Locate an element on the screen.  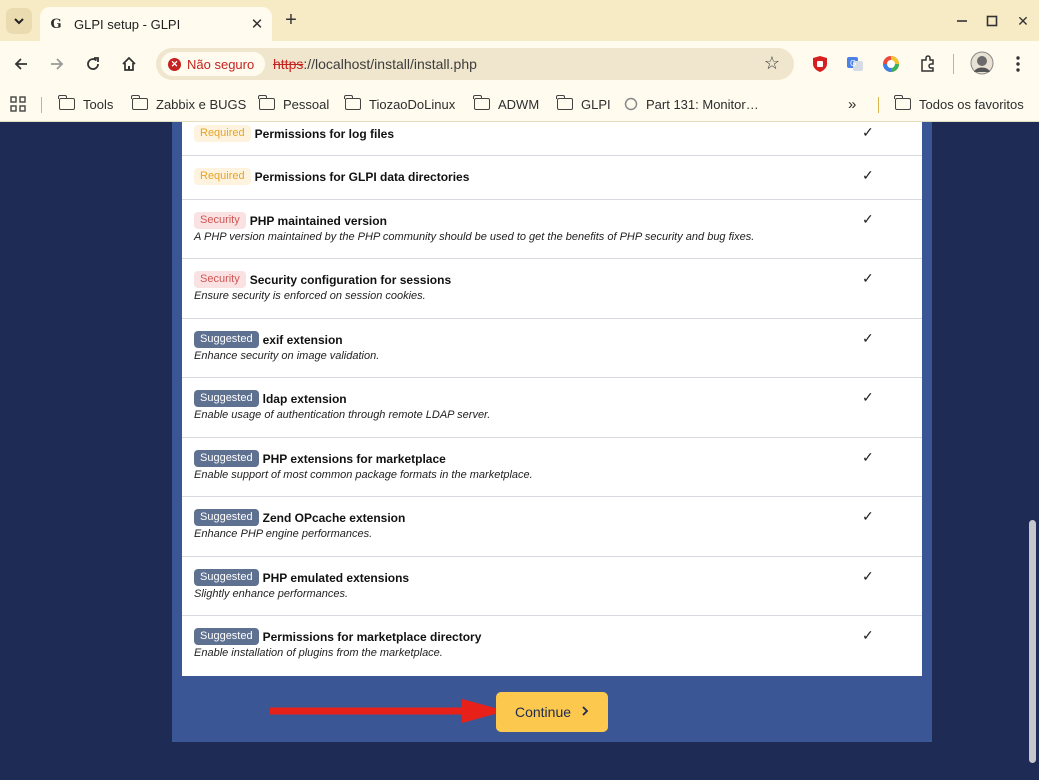
bookmark-label: Tools is located at coordinates (98, 104).